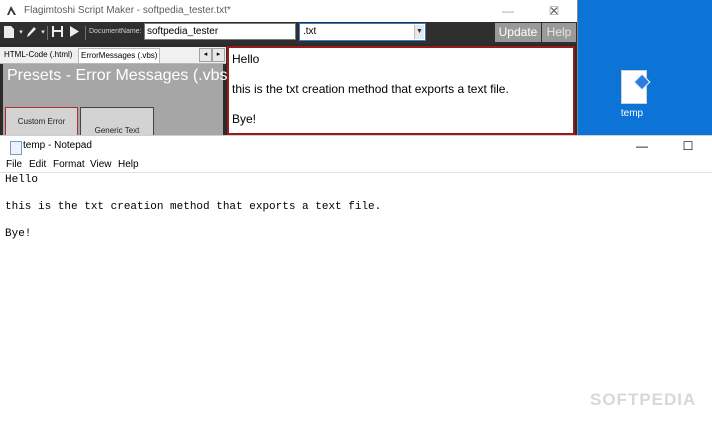 This screenshot has height=427, width=712. I want to click on presets-title: Presets - Error Messages (.vbs), so click(120, 75).